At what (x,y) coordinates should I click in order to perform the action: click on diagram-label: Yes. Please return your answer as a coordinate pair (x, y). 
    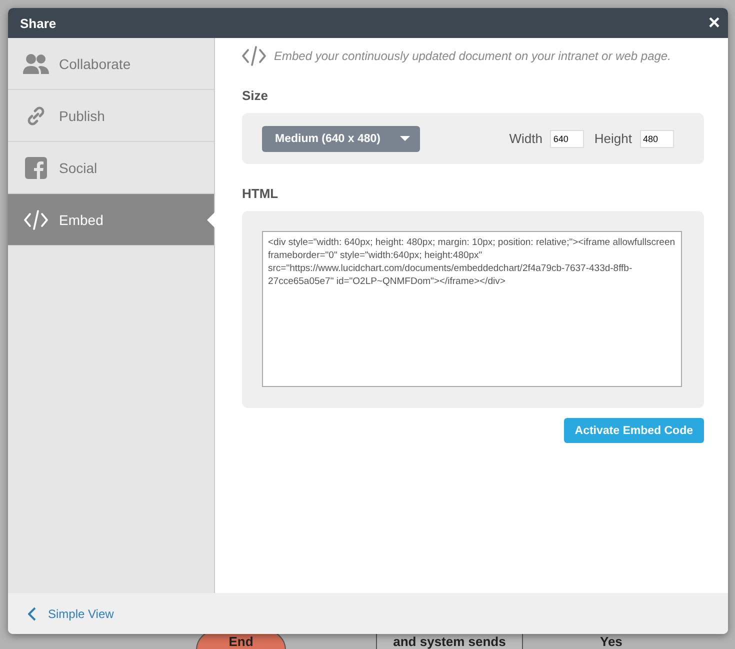
    Looking at the image, I should click on (611, 641).